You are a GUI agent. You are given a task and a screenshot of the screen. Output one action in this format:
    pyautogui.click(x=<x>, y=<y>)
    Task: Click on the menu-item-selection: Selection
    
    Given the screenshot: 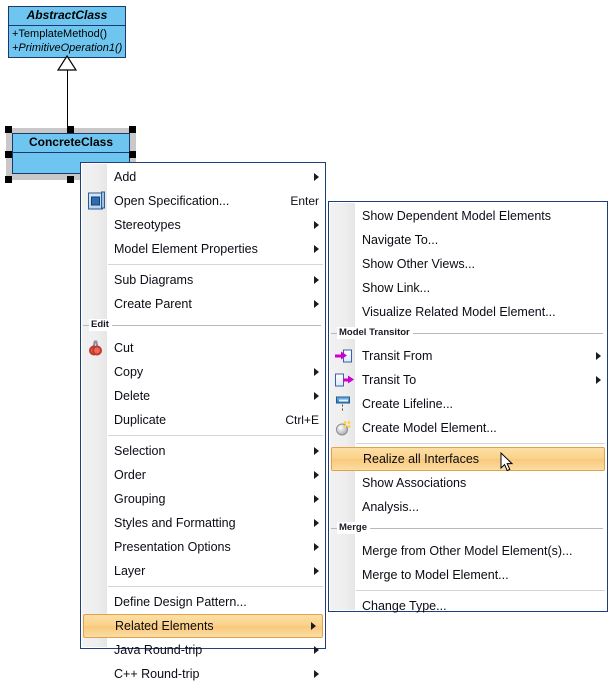 What is the action you would take?
    pyautogui.click(x=203, y=451)
    